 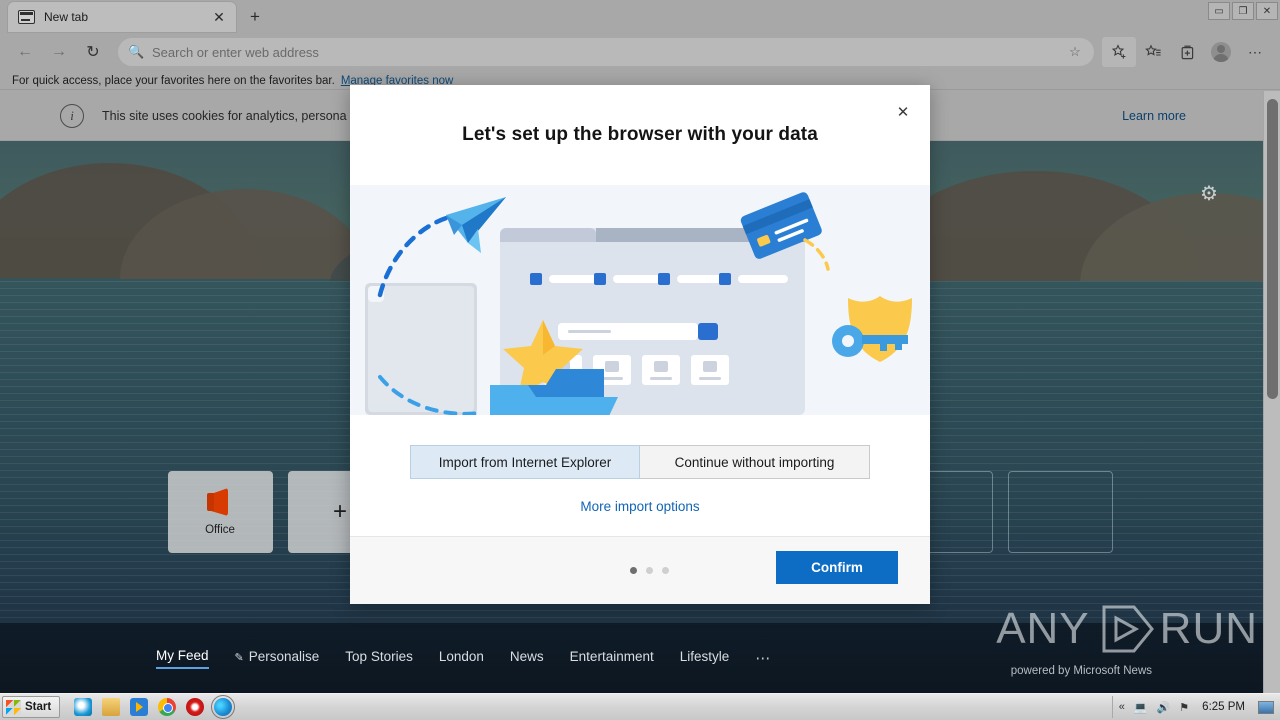 What do you see at coordinates (223, 707) in the screenshot?
I see `edge-icon` at bounding box center [223, 707].